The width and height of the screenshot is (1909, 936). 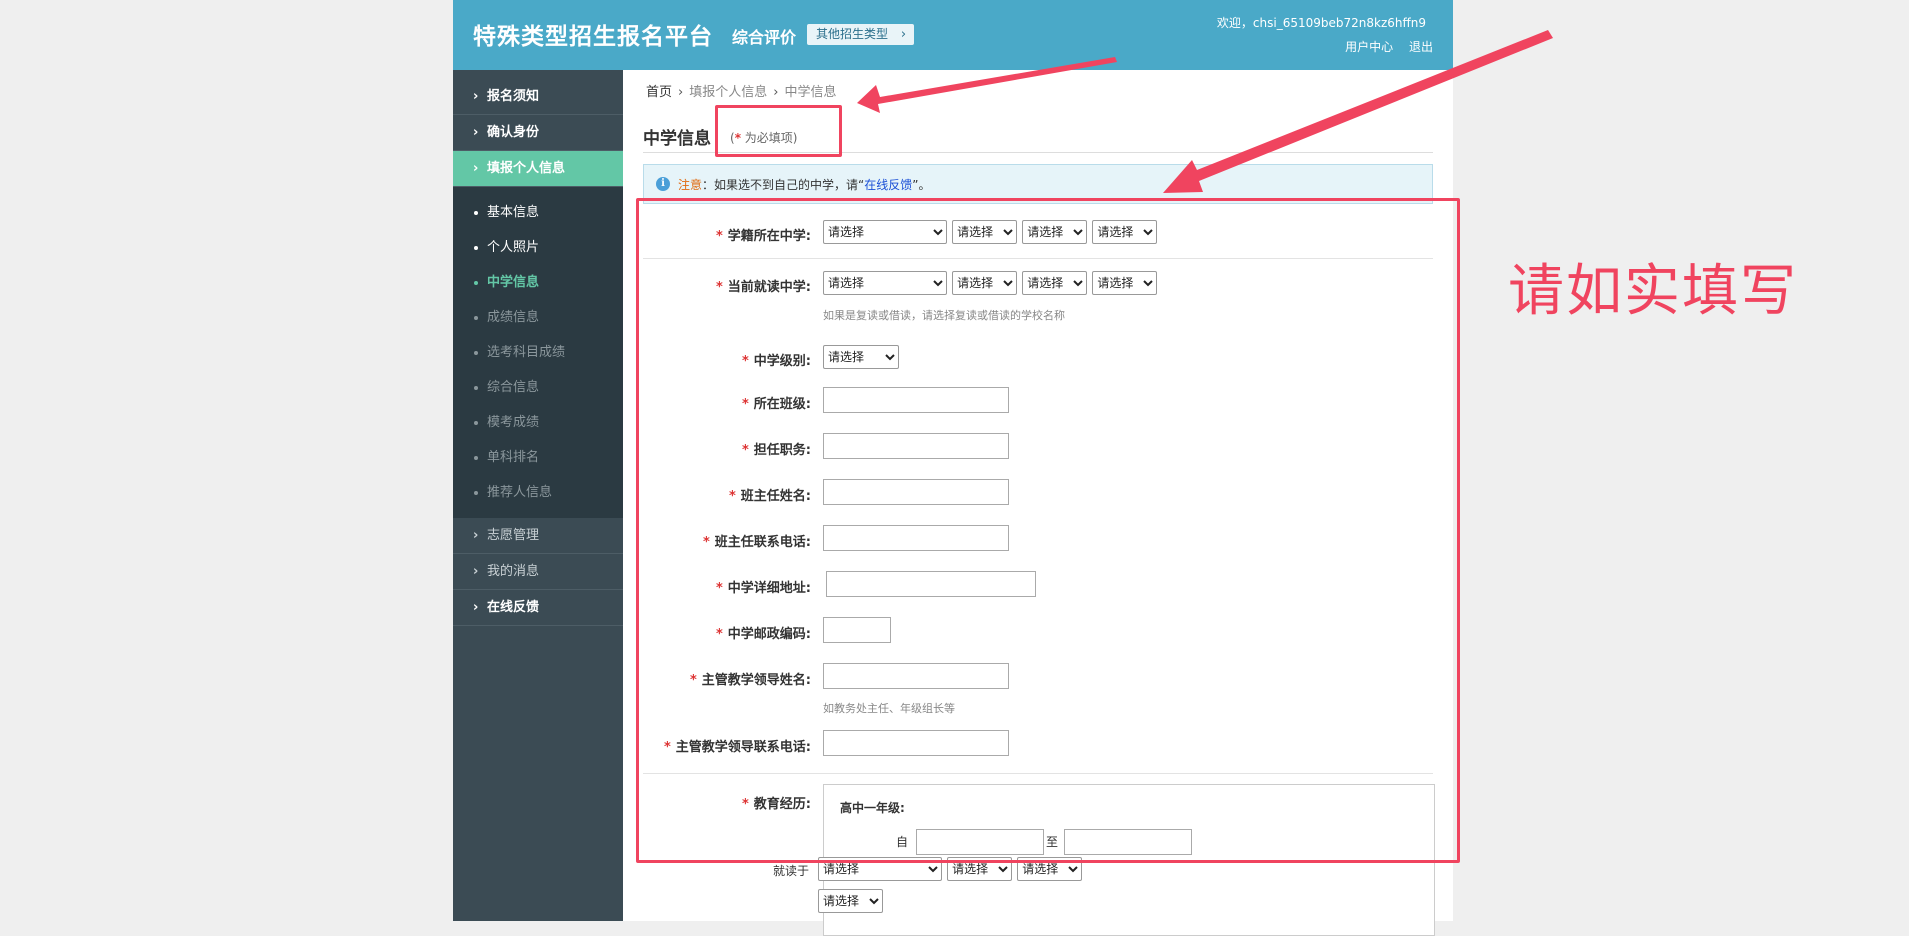 I want to click on registration-city-select: 请选择, so click(x=985, y=232).